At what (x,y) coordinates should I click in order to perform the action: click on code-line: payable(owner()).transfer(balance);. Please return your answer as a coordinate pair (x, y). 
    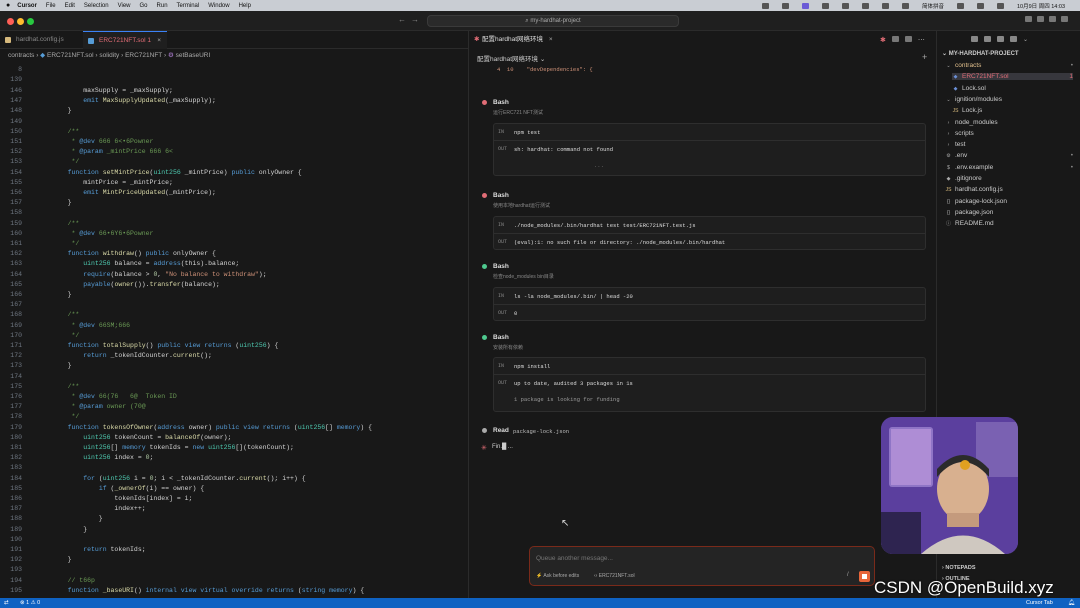
    Looking at the image, I should click on (136, 284).